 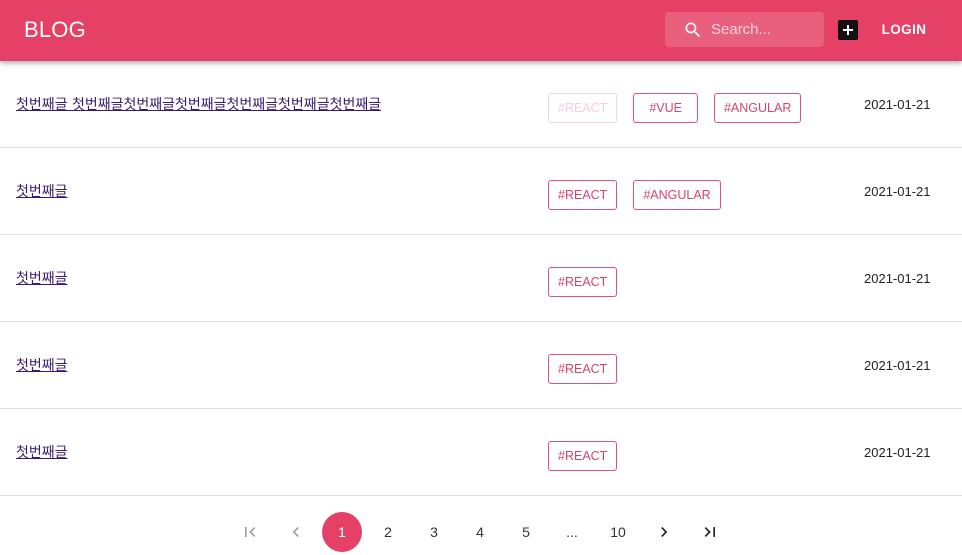 I want to click on page-button-2: 2, so click(x=388, y=532).